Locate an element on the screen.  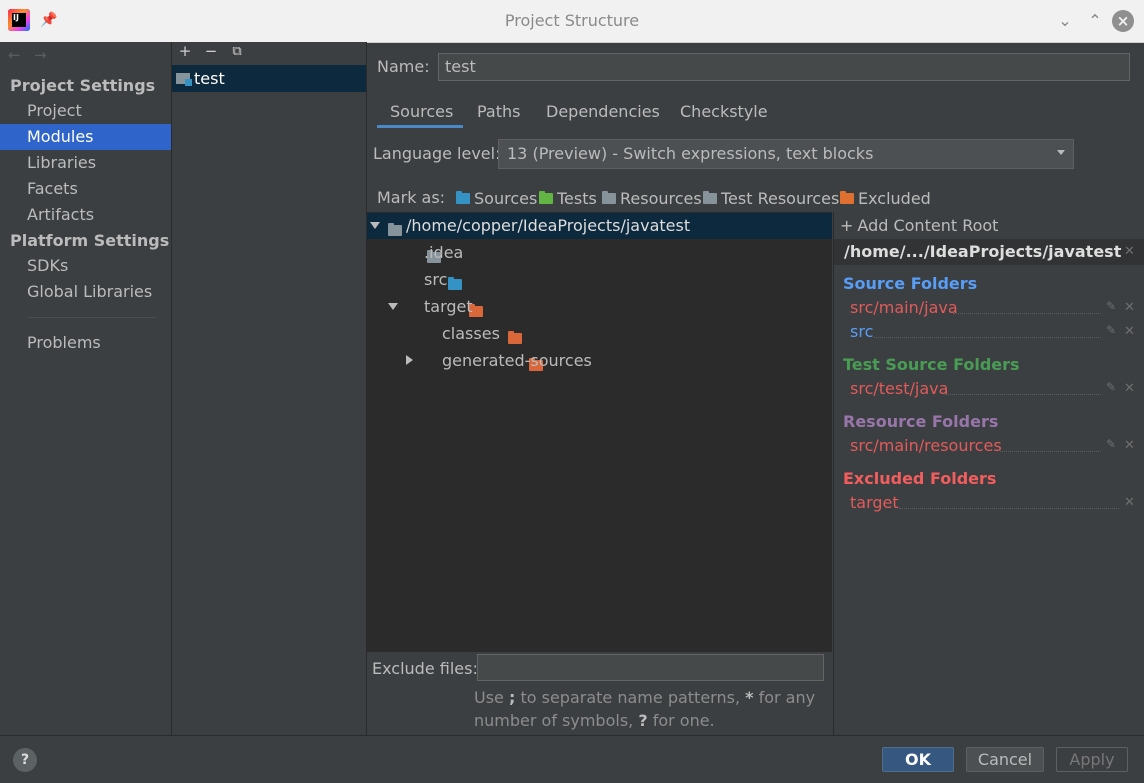
nav-item-facets: Facets is located at coordinates (85, 189).